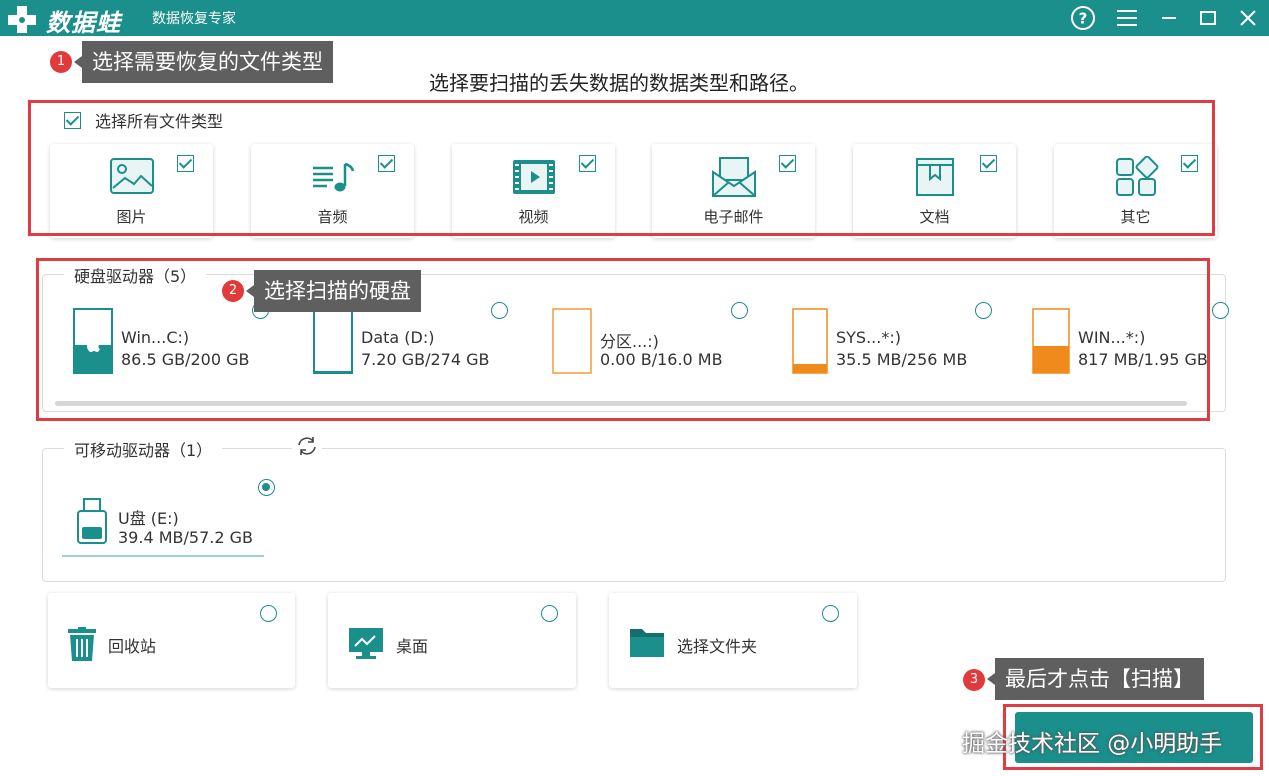  Describe the element at coordinates (61, 62) in the screenshot. I see `step-1-marker: 1` at that location.